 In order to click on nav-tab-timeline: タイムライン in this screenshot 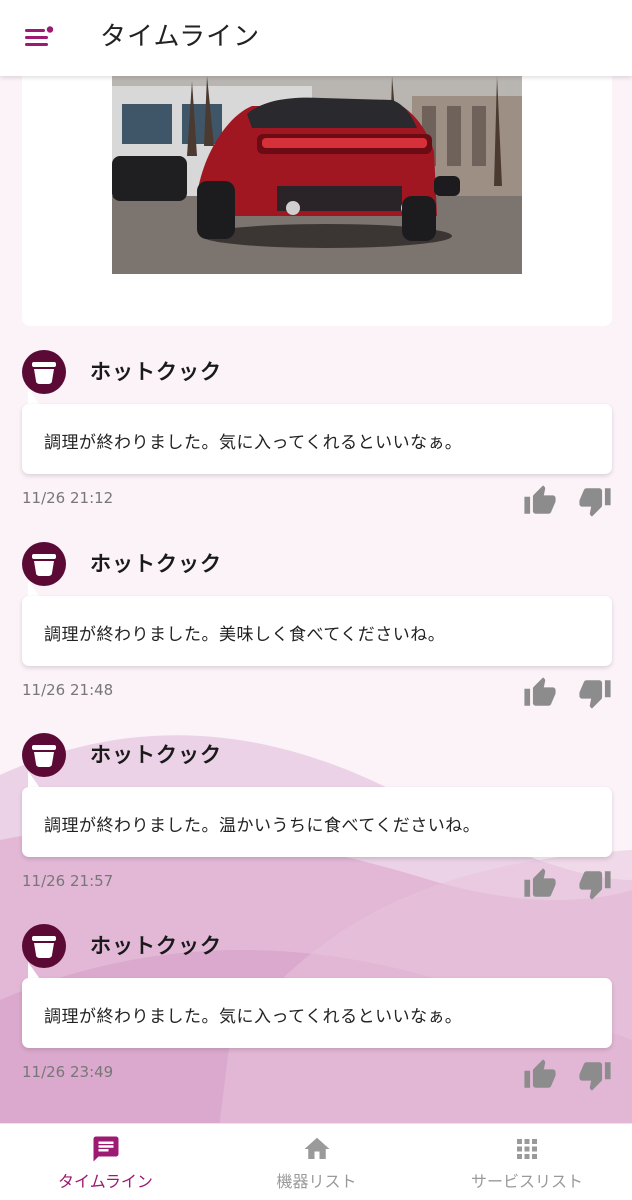, I will do `click(105, 1162)`.